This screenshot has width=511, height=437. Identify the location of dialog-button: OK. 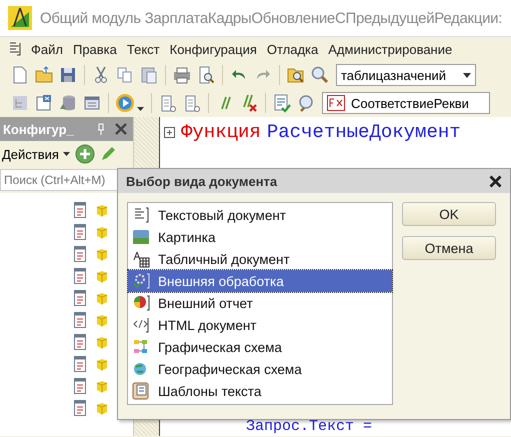
(449, 214).